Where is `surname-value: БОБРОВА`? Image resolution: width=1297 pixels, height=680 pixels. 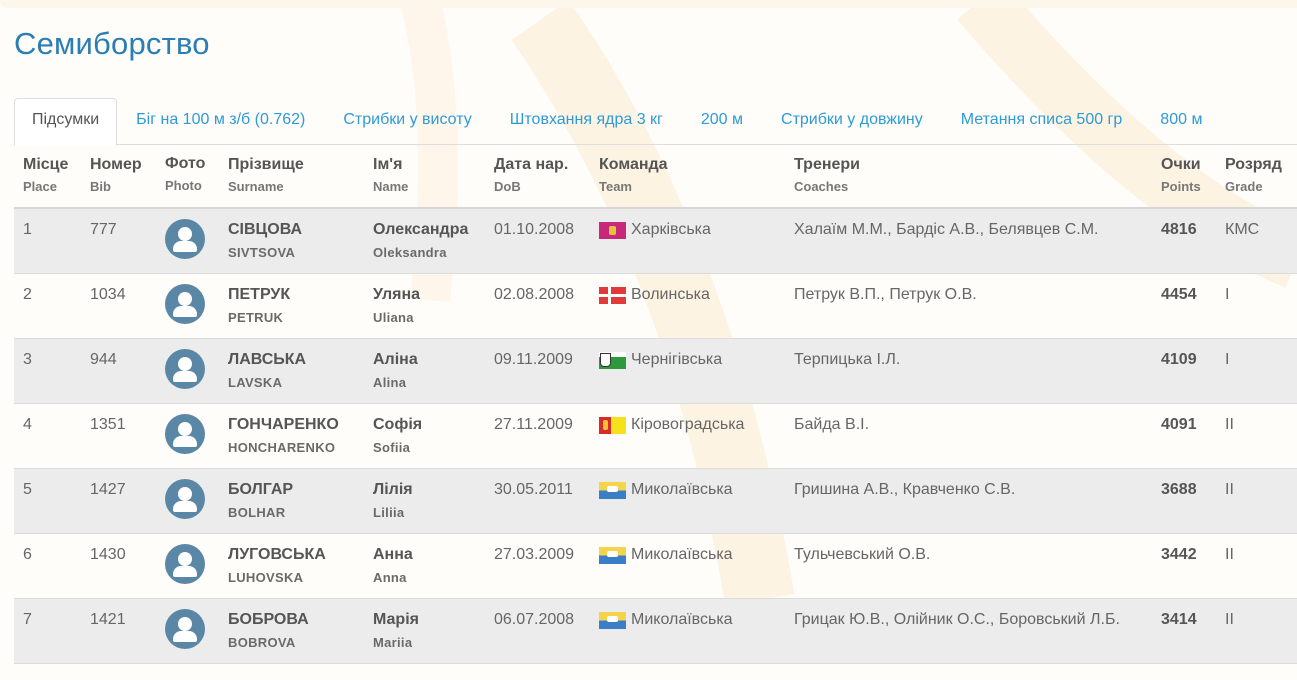 surname-value: БОБРОВА is located at coordinates (268, 620).